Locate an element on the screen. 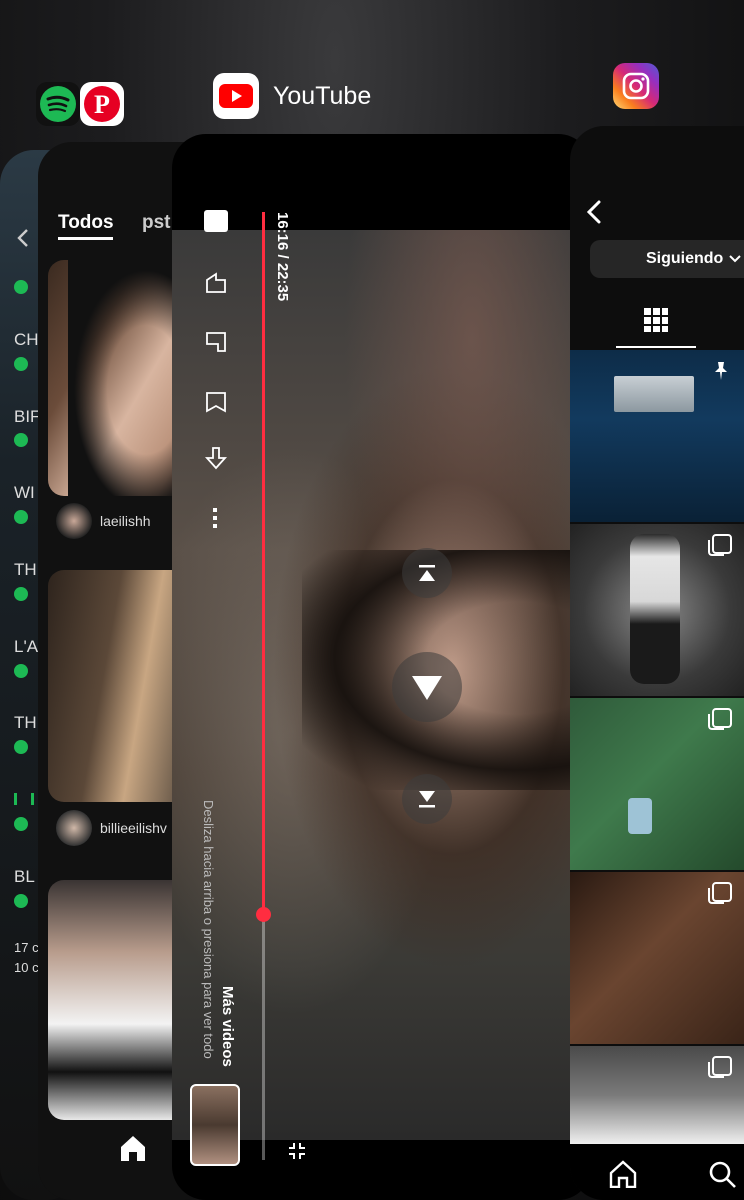 The width and height of the screenshot is (744, 1200). track-title: CH is located at coordinates (26, 339).